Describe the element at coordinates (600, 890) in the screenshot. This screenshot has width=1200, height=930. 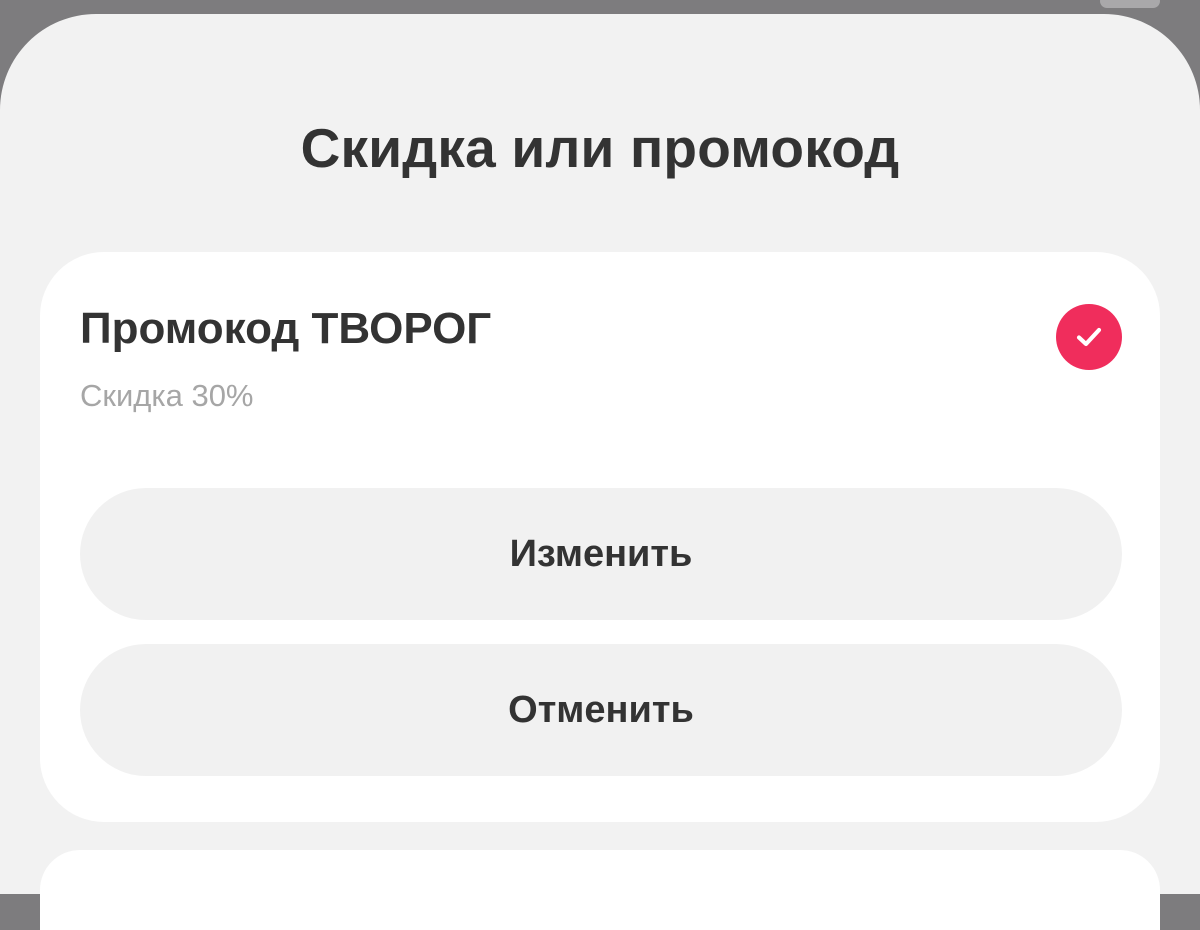
I see `next-card` at that location.